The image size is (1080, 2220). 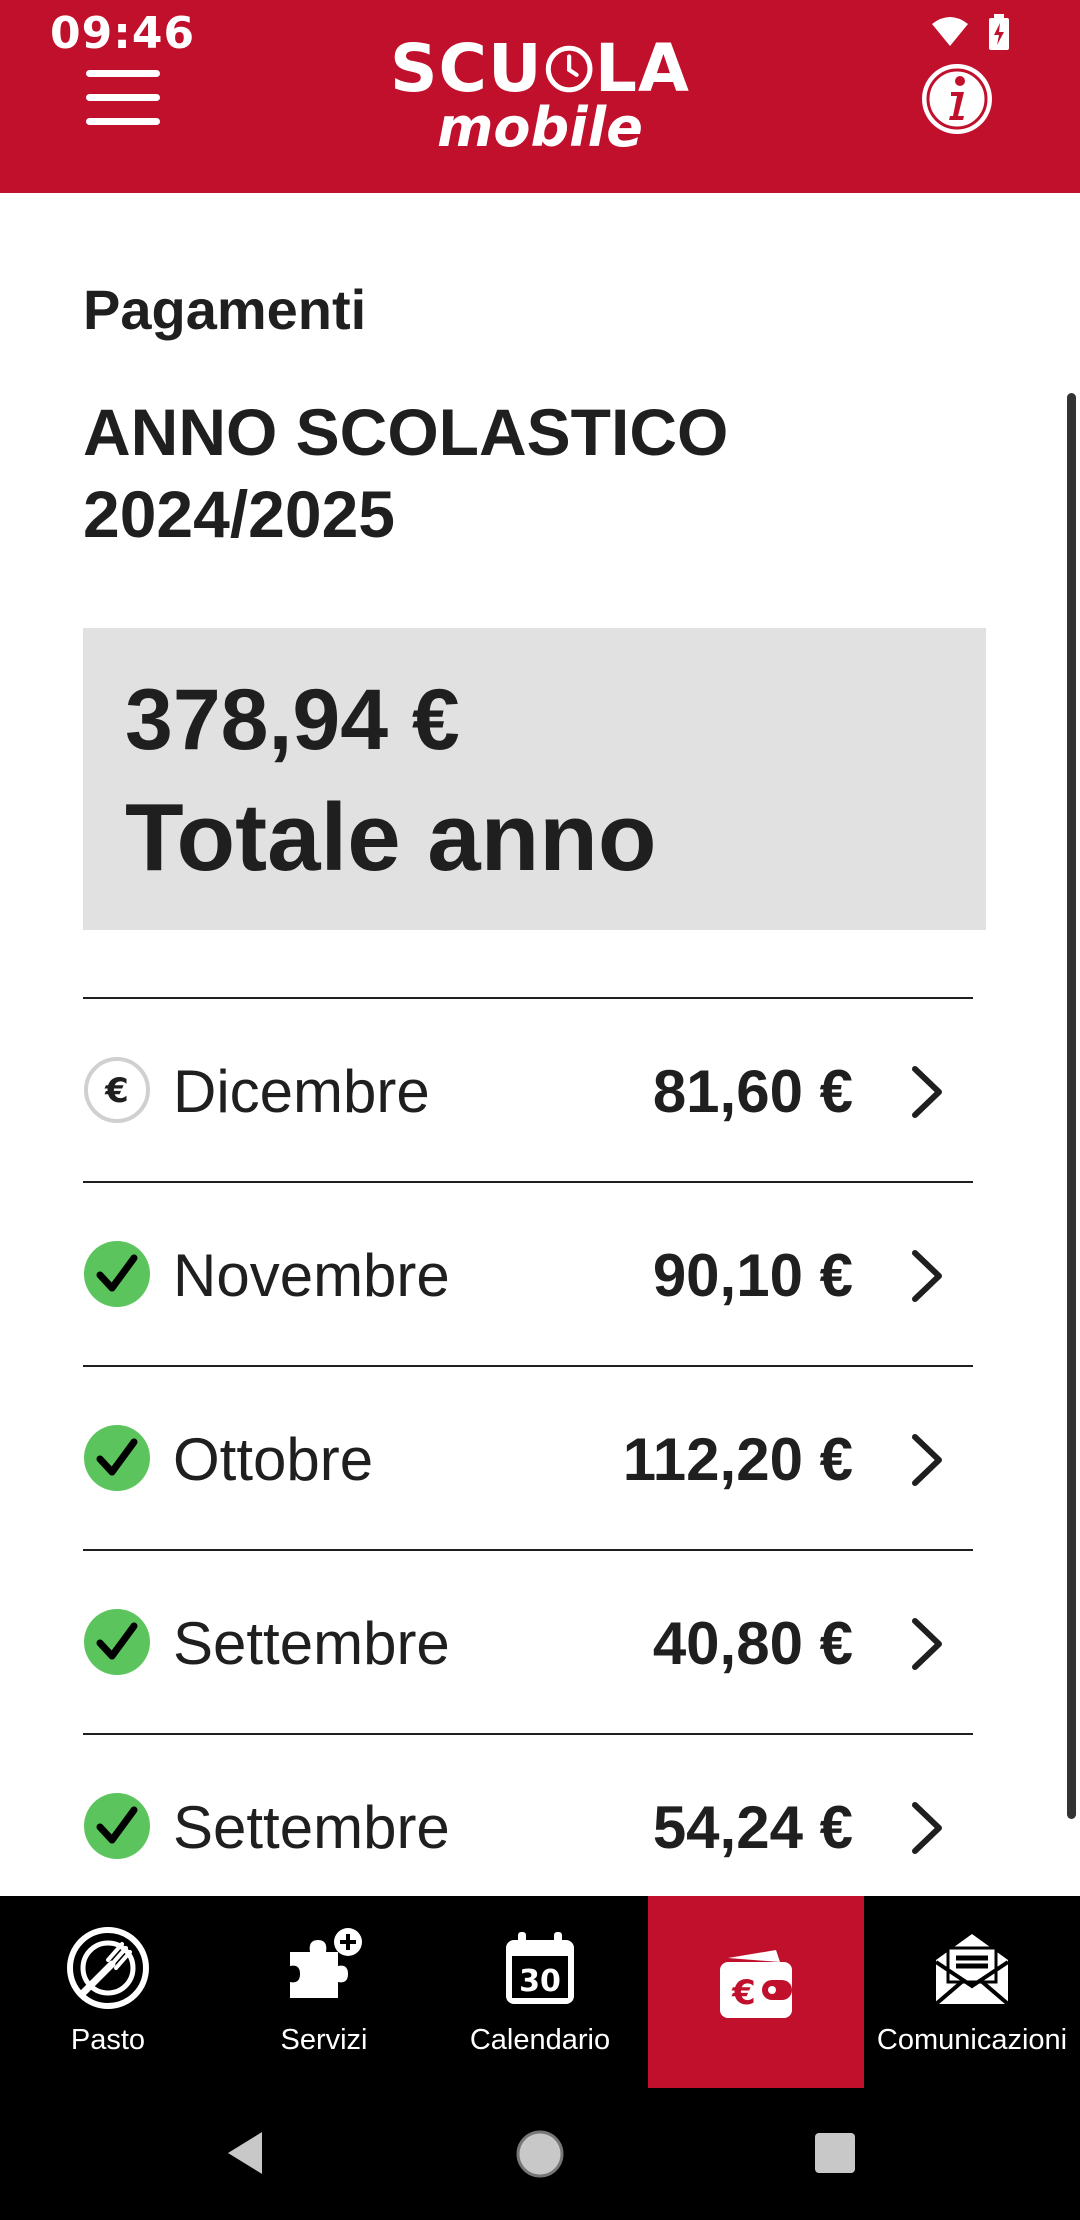 I want to click on payment-month: Dicembre, so click(x=301, y=1091).